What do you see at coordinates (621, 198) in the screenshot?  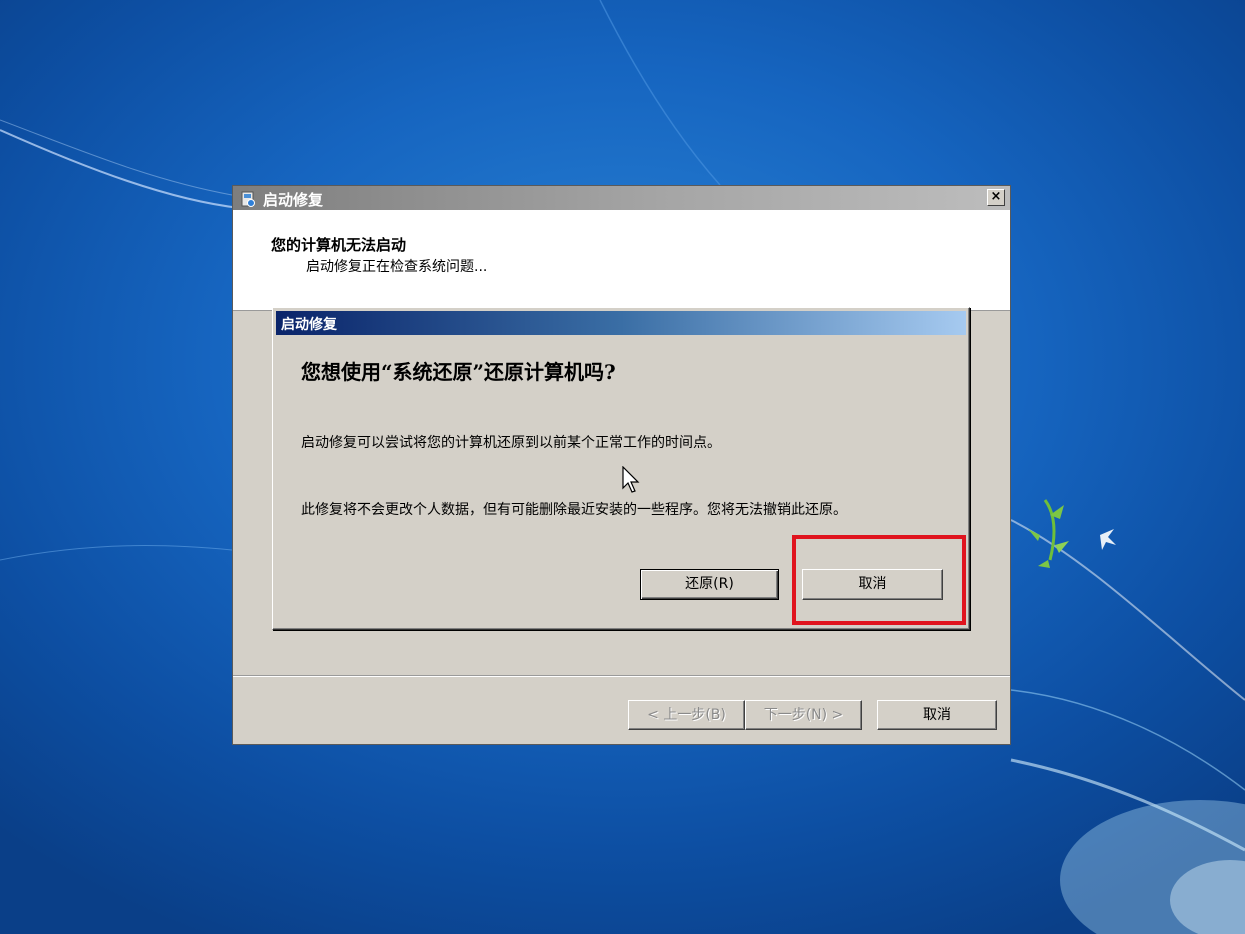 I see `window-titlebar: 启动修复 ×` at bounding box center [621, 198].